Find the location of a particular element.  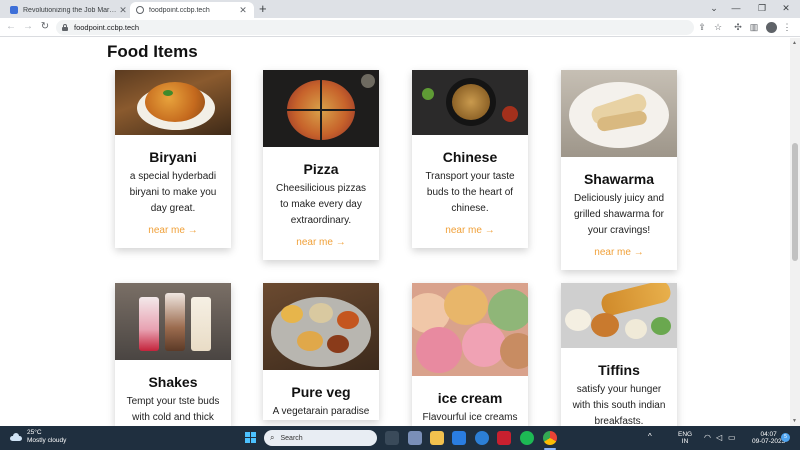

card-description: A vegetarain paradise is located at coordinates (321, 411).